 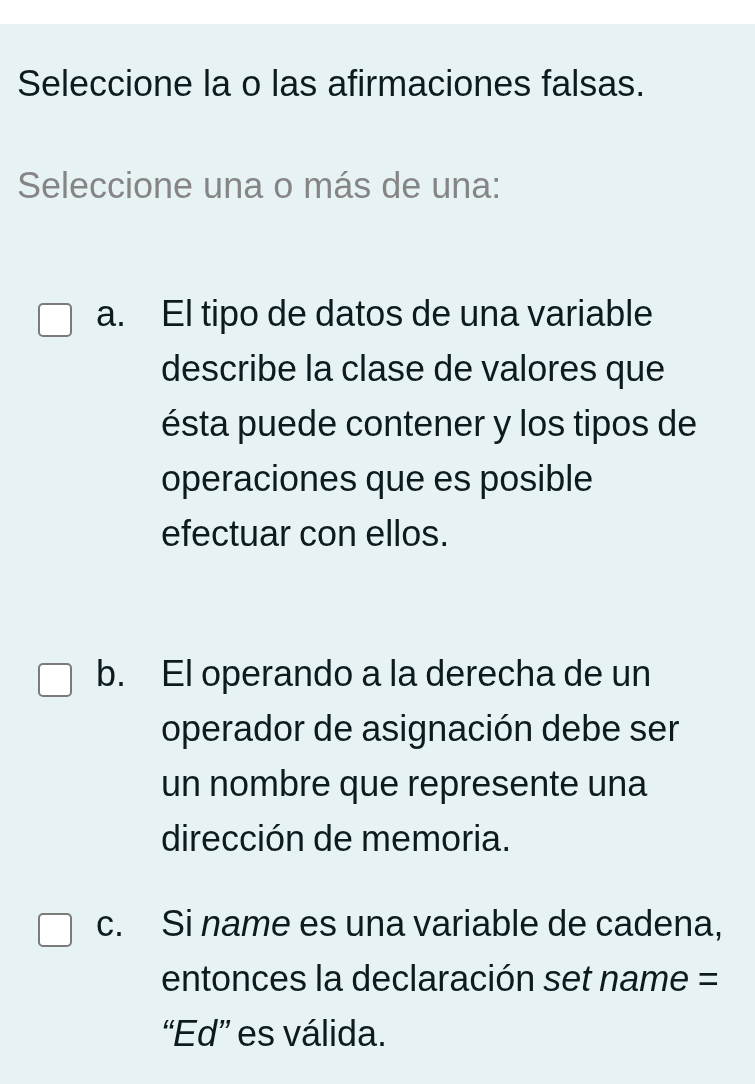 I want to click on option-letter: a., so click(x=112, y=314).